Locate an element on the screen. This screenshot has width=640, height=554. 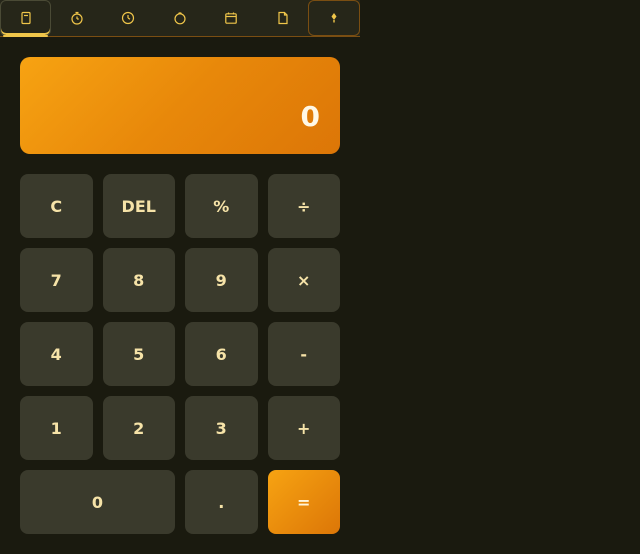
clock-icon is located at coordinates (128, 18).